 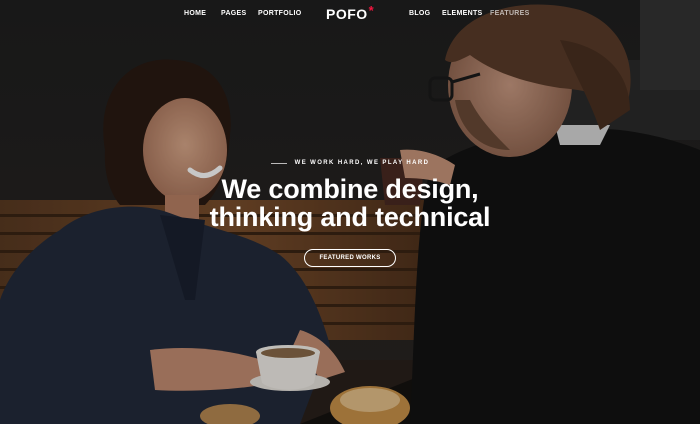 I want to click on hero-headline-line-1: We combine design,, so click(x=350, y=189).